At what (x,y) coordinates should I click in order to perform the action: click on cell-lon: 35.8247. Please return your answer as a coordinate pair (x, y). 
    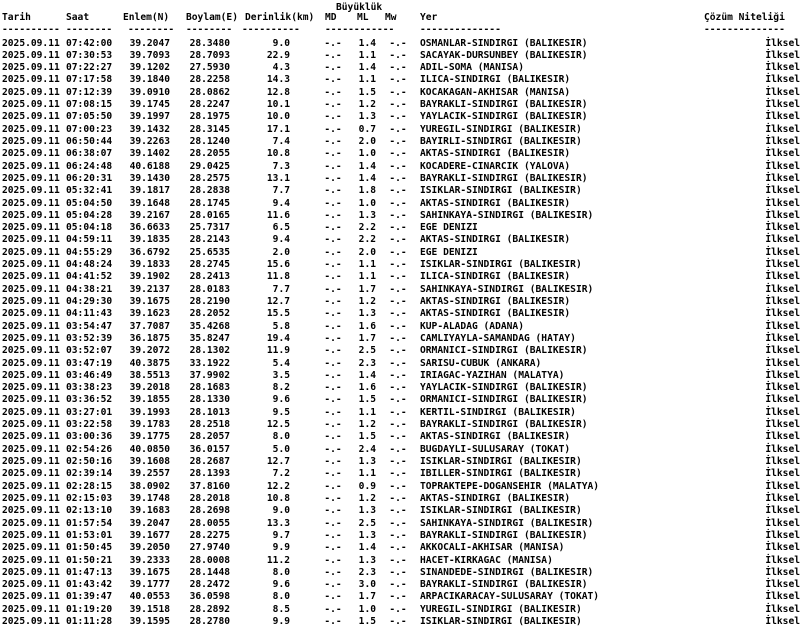
    Looking at the image, I should click on (209, 338).